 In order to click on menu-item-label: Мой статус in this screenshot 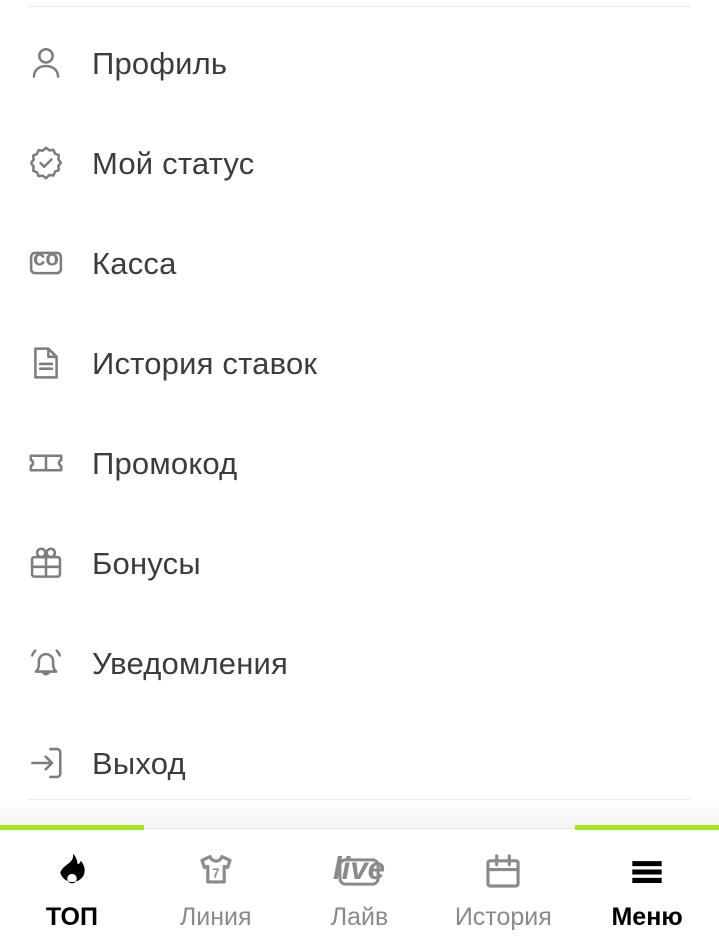, I will do `click(173, 163)`.